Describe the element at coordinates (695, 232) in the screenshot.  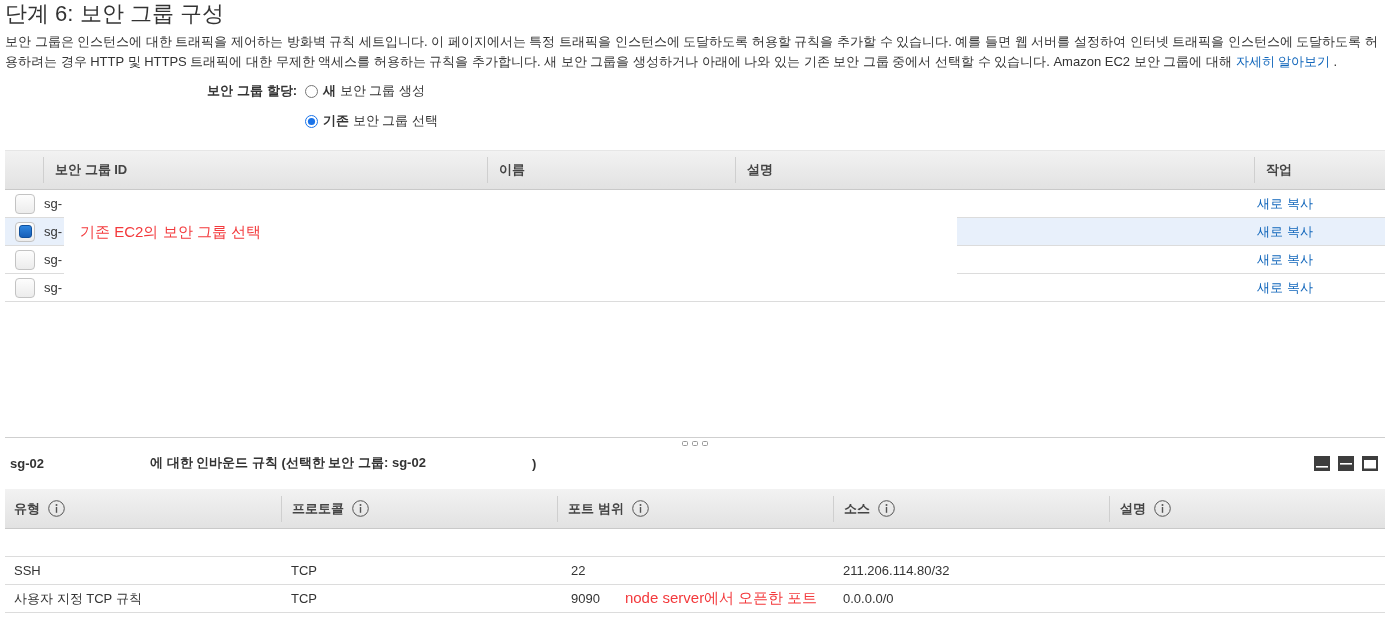
I see `table-row: sg- 기존 EC2의 보안 그룹 선택 새로 복사` at that location.